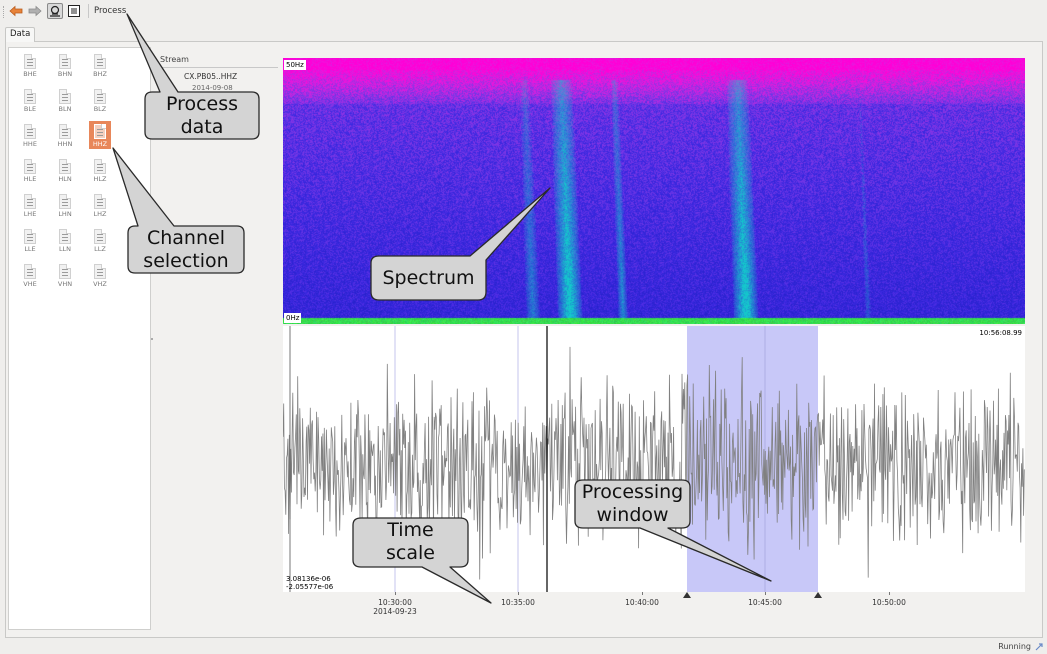 The width and height of the screenshot is (1047, 654). I want to click on channel-item-bln: BLN, so click(65, 100).